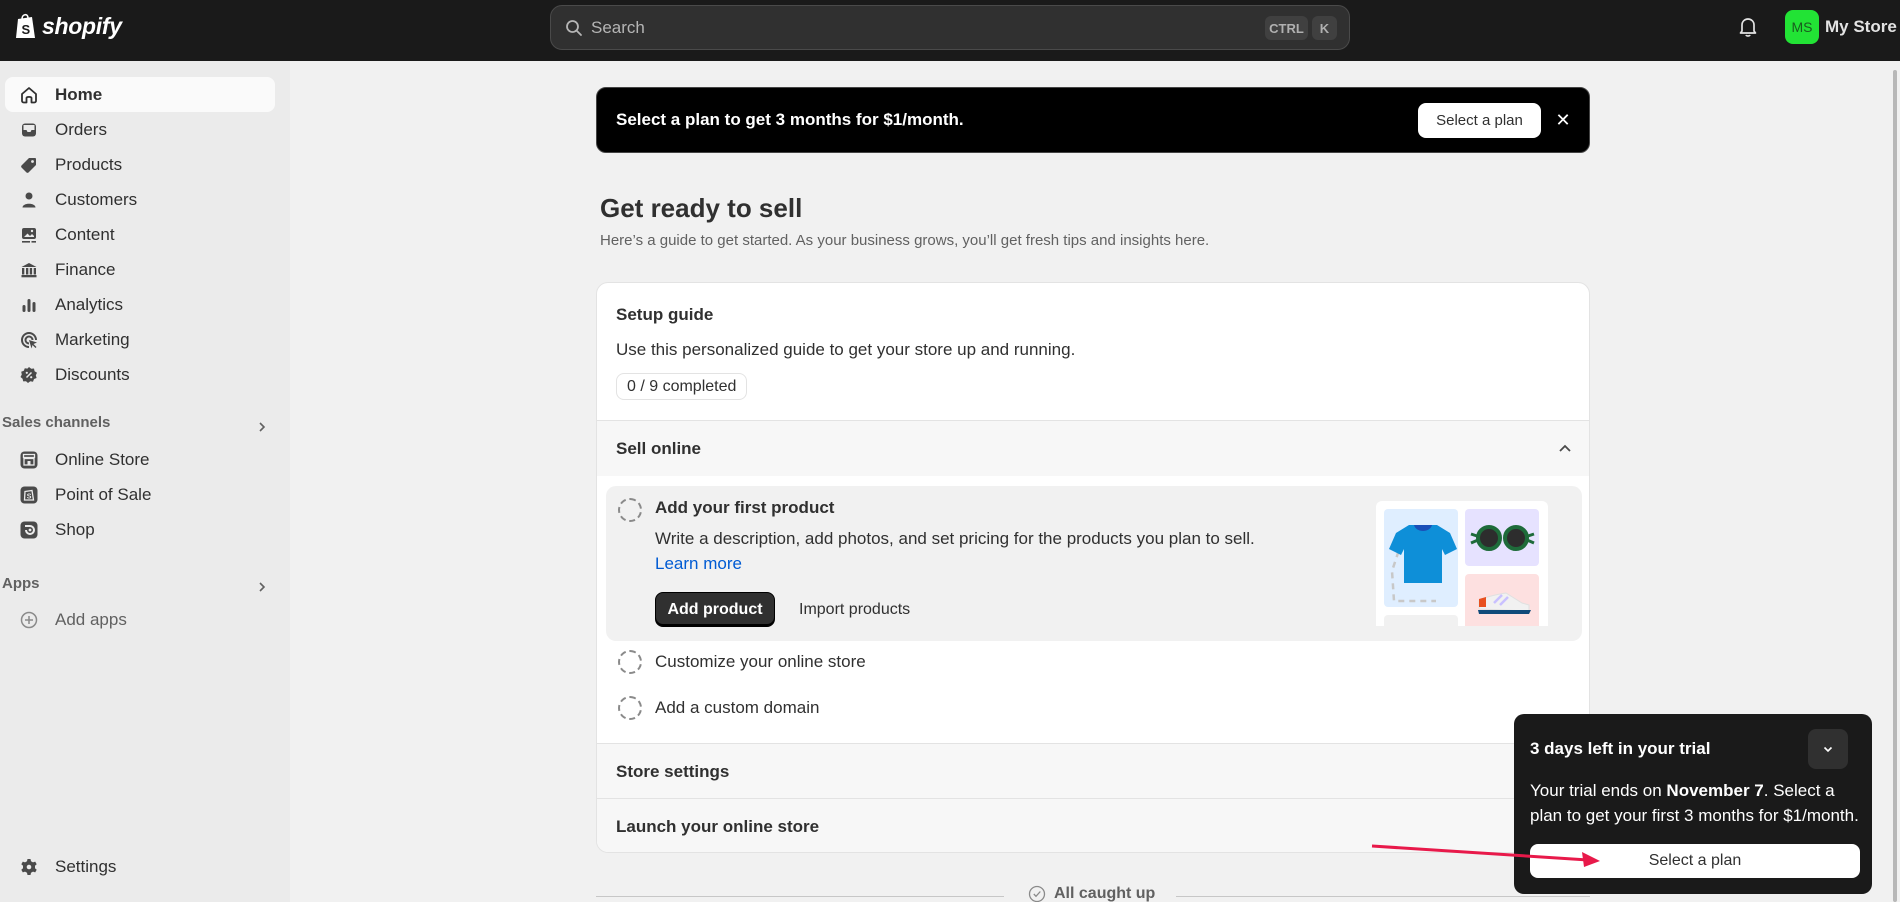 This screenshot has width=1900, height=902. I want to click on sidebar-item-label: Add apps, so click(91, 619).